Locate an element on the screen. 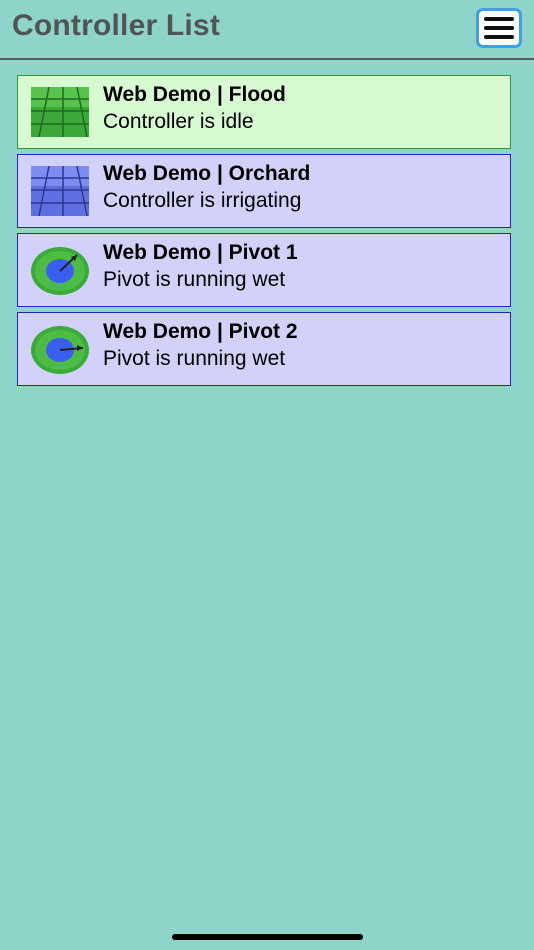  controller-name: Web Demo | Orchard is located at coordinates (207, 173).